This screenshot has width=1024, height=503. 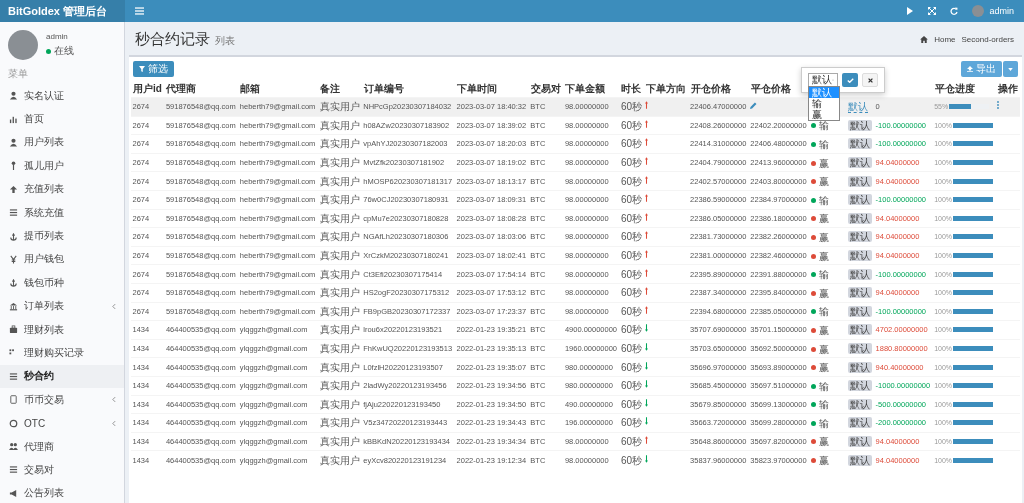 I want to click on breadcrumb-link: Home, so click(x=945, y=39).